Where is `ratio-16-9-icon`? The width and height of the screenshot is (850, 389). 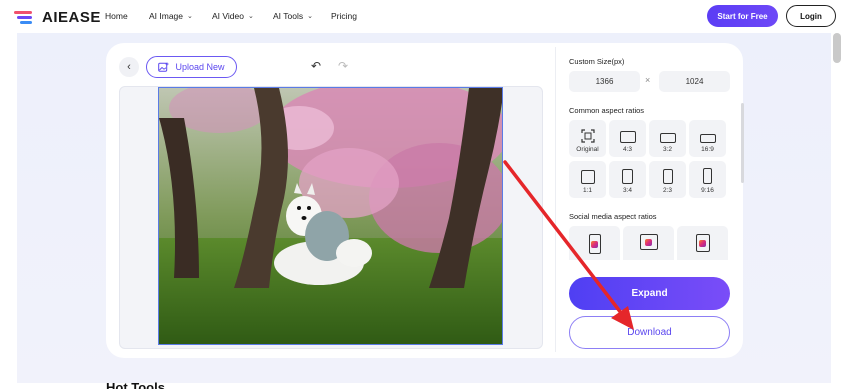
ratio-16-9-icon is located at coordinates (707, 138).